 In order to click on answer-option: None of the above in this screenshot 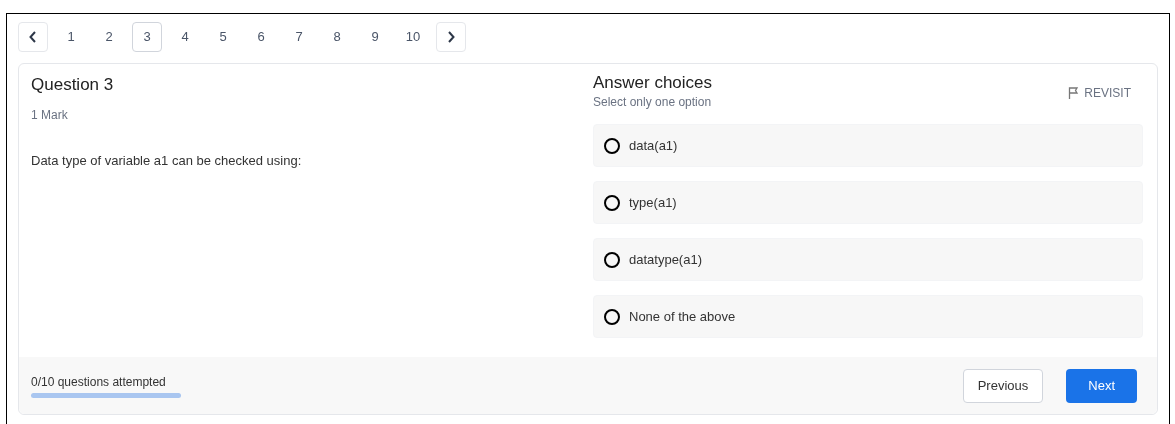, I will do `click(868, 317)`.